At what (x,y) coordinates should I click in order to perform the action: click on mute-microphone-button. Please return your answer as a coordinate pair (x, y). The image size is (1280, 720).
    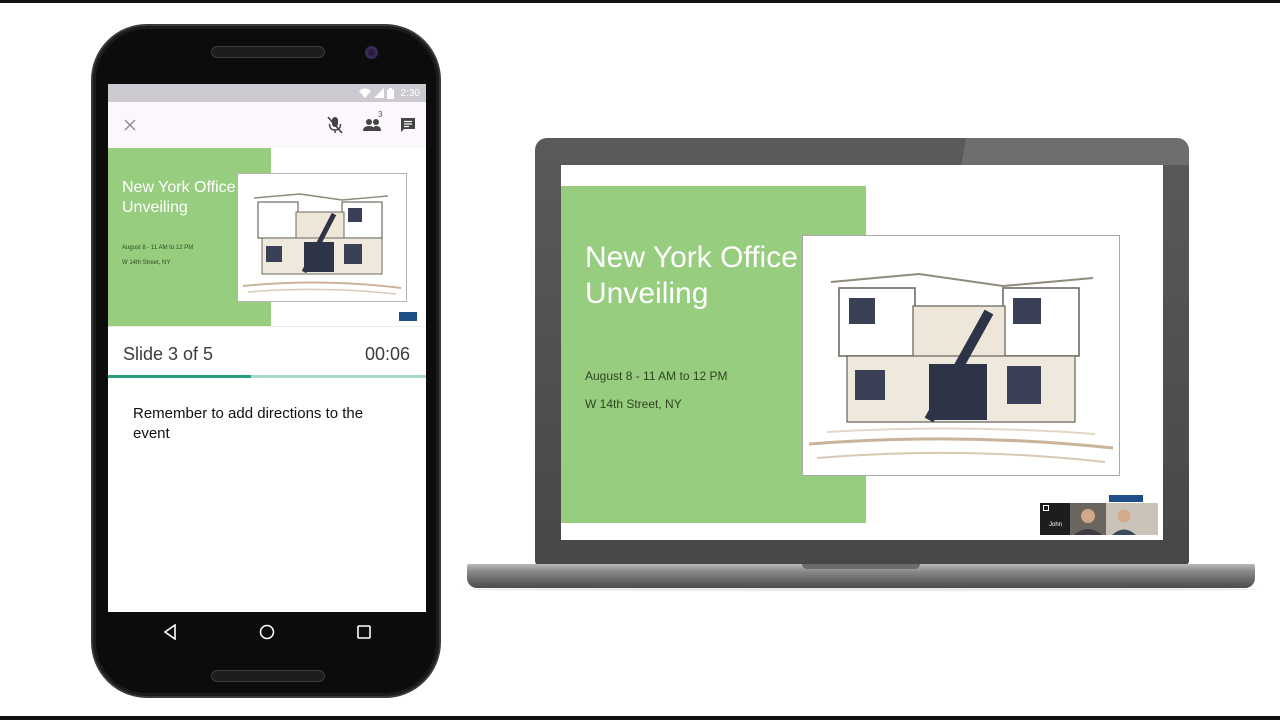
    Looking at the image, I should click on (335, 125).